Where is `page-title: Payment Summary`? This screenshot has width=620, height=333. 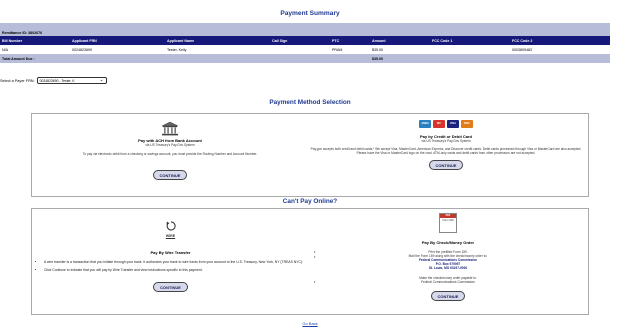 page-title: Payment Summary is located at coordinates (310, 13).